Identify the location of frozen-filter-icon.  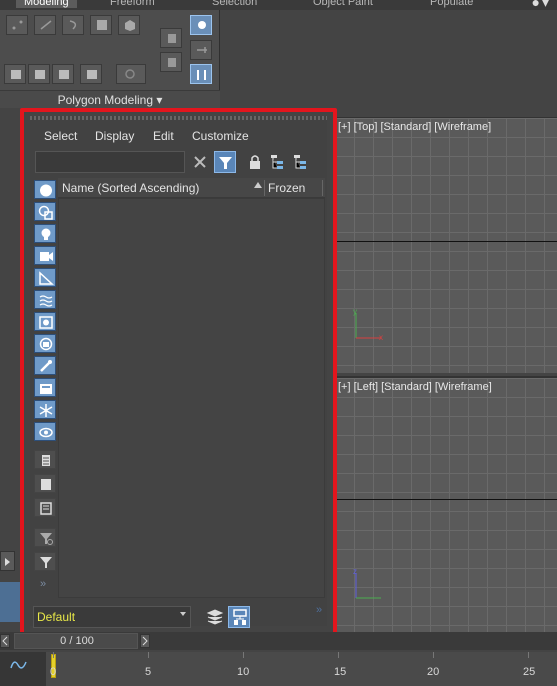
(45, 409).